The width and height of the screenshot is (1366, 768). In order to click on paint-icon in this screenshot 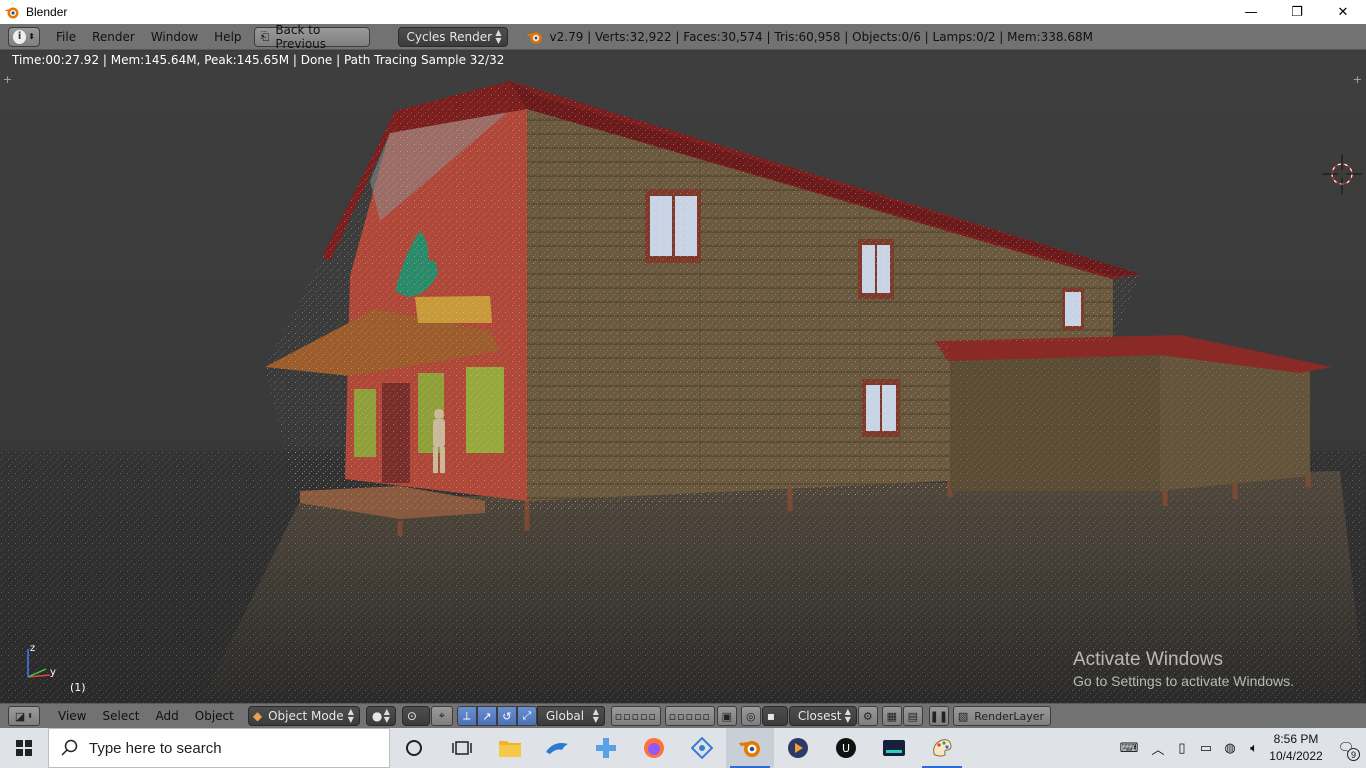, I will do `click(942, 748)`.